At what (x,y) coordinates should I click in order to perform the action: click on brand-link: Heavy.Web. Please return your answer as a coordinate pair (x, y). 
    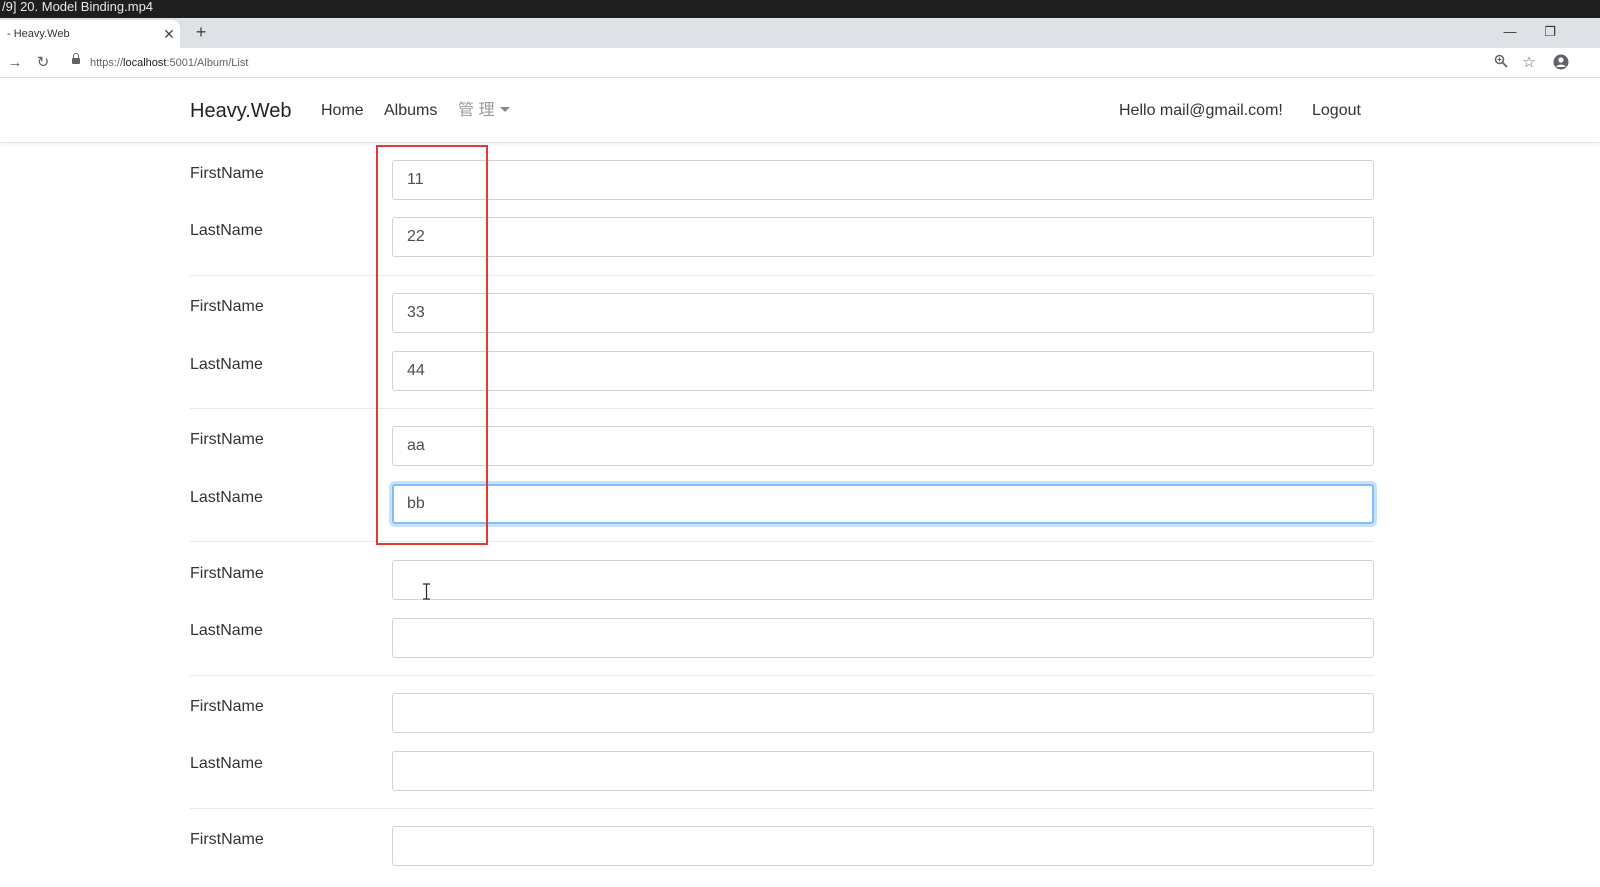
    Looking at the image, I should click on (241, 111).